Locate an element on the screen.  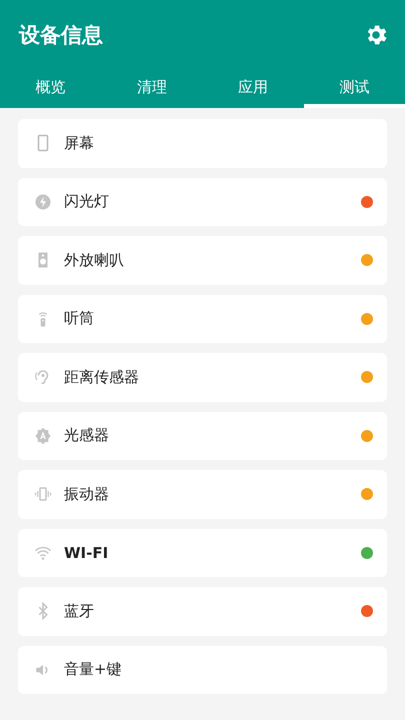
light-sensor-icon is located at coordinates (43, 435).